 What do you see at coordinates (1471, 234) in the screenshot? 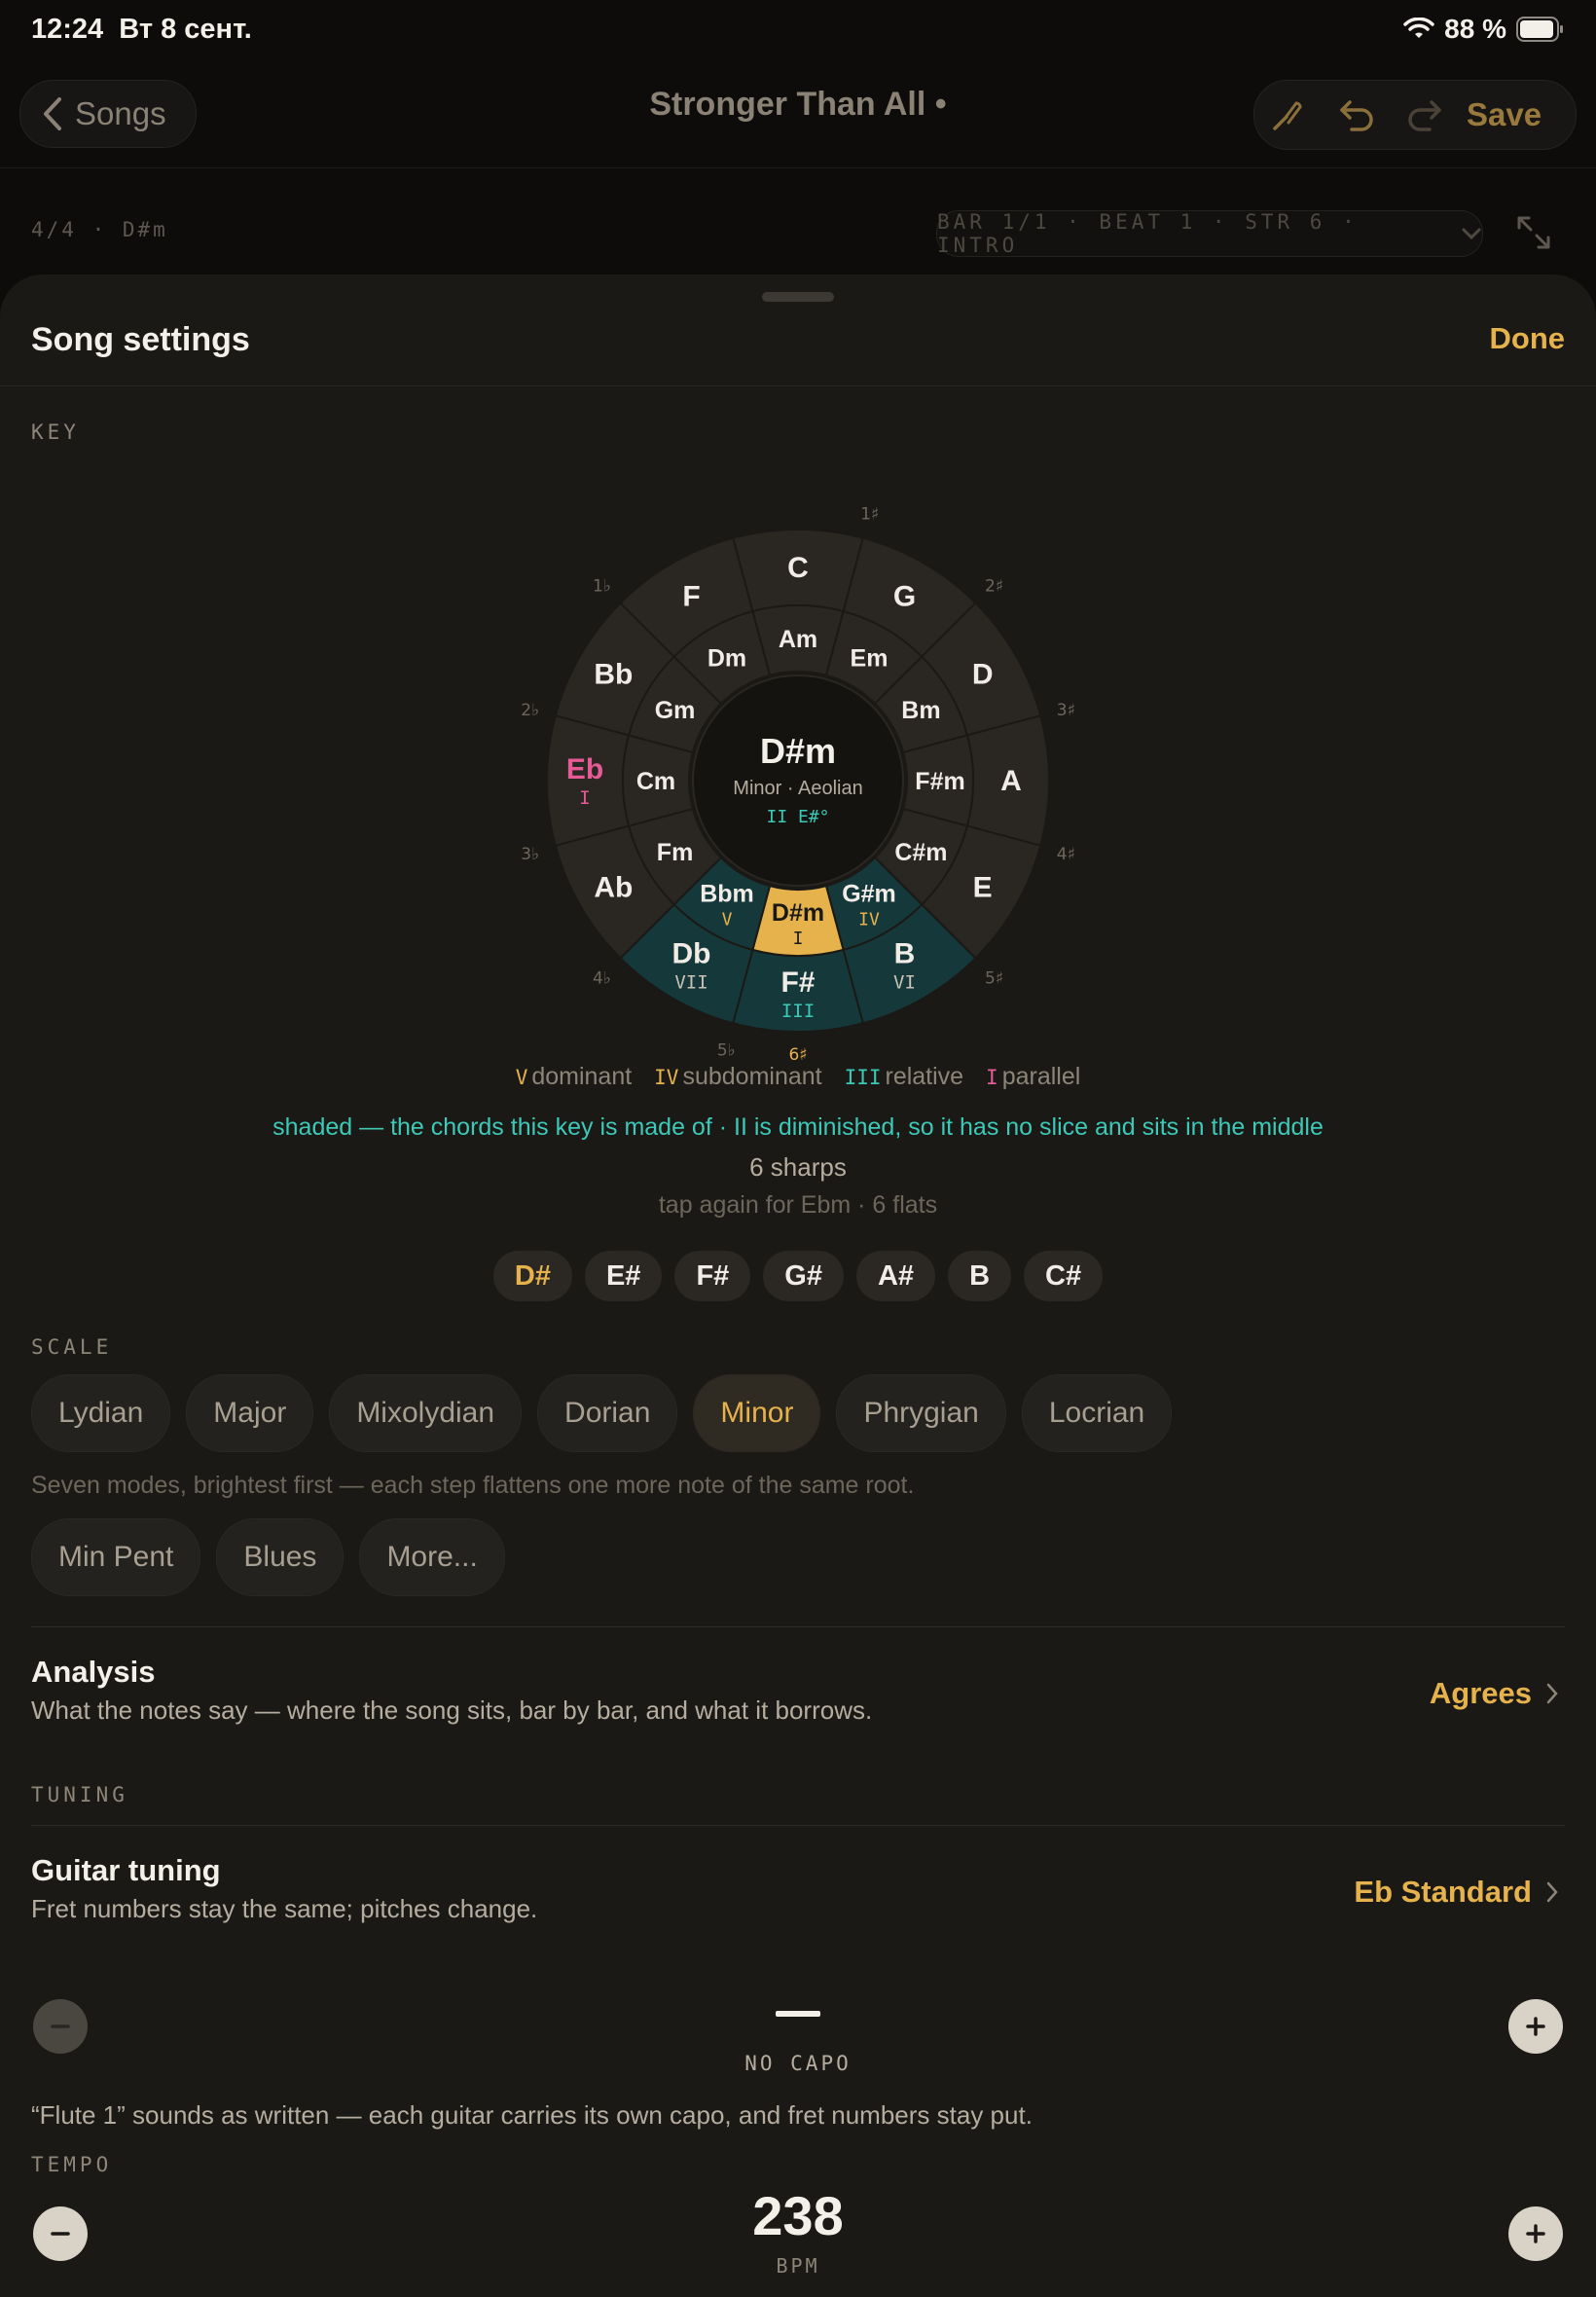
I see `chevron-down-icon` at bounding box center [1471, 234].